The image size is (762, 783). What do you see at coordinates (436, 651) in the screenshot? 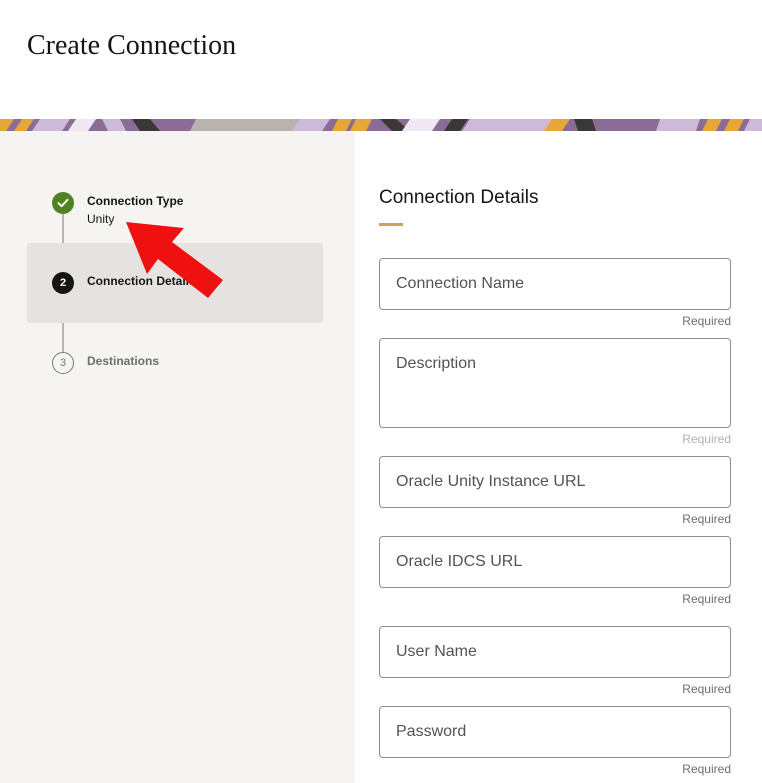
I see `user-name-placeholder: User Name` at bounding box center [436, 651].